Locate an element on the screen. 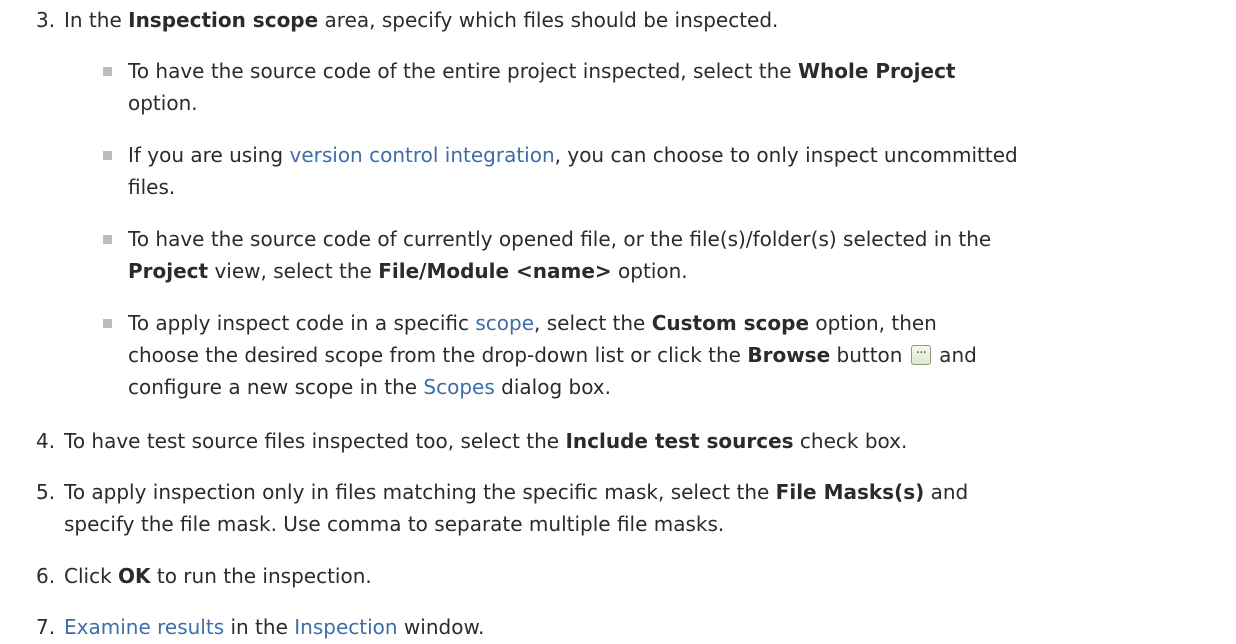 This screenshot has height=644, width=1236. ui-term: Browse is located at coordinates (789, 355).